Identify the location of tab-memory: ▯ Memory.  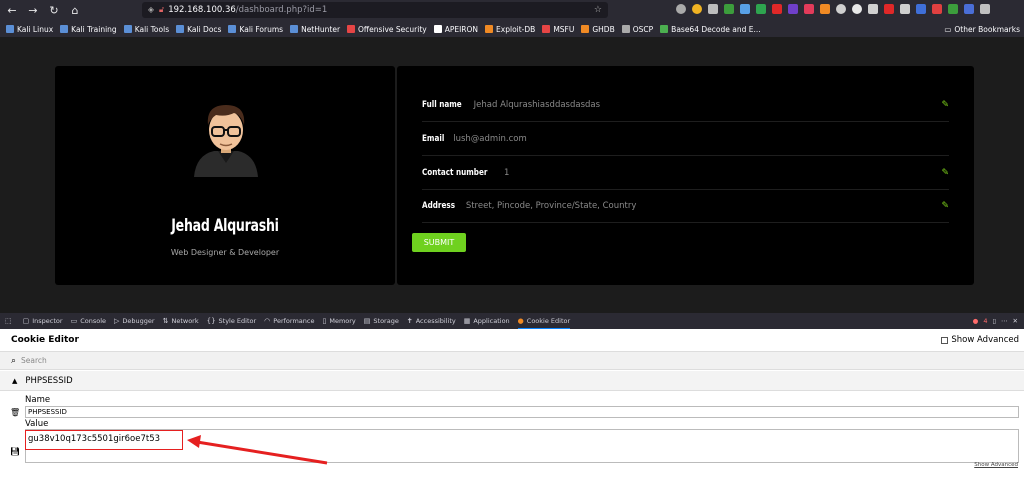
(338, 321).